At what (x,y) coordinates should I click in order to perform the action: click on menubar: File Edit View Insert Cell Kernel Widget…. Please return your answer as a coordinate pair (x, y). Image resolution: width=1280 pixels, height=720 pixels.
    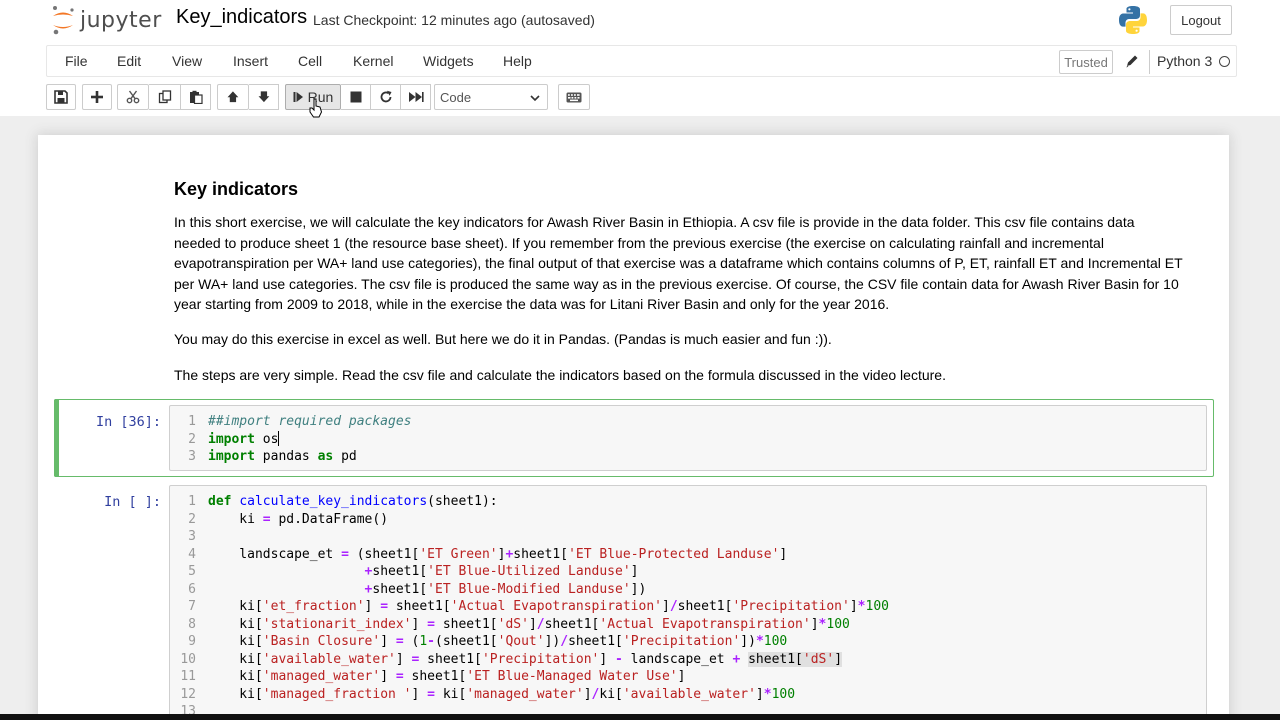
    Looking at the image, I should click on (641, 61).